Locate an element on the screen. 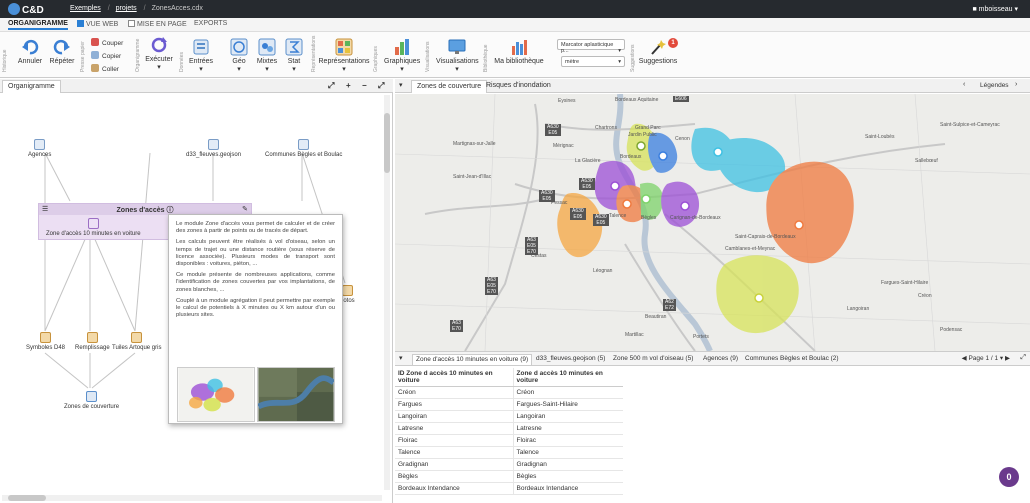 The width and height of the screenshot is (1030, 503). section-label: Bibliothèque is located at coordinates (486, 58).